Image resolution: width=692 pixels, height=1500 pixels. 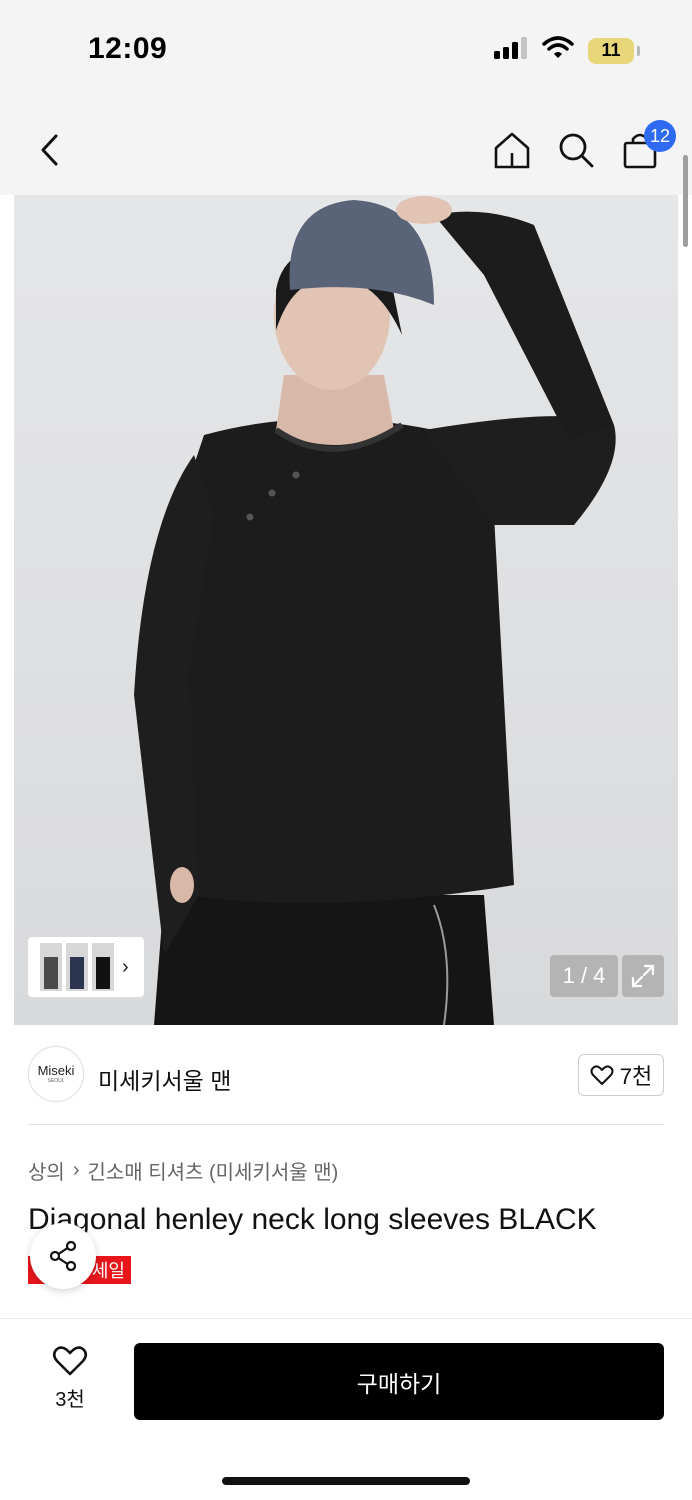 What do you see at coordinates (346, 147) in the screenshot?
I see `app-header: 12` at bounding box center [346, 147].